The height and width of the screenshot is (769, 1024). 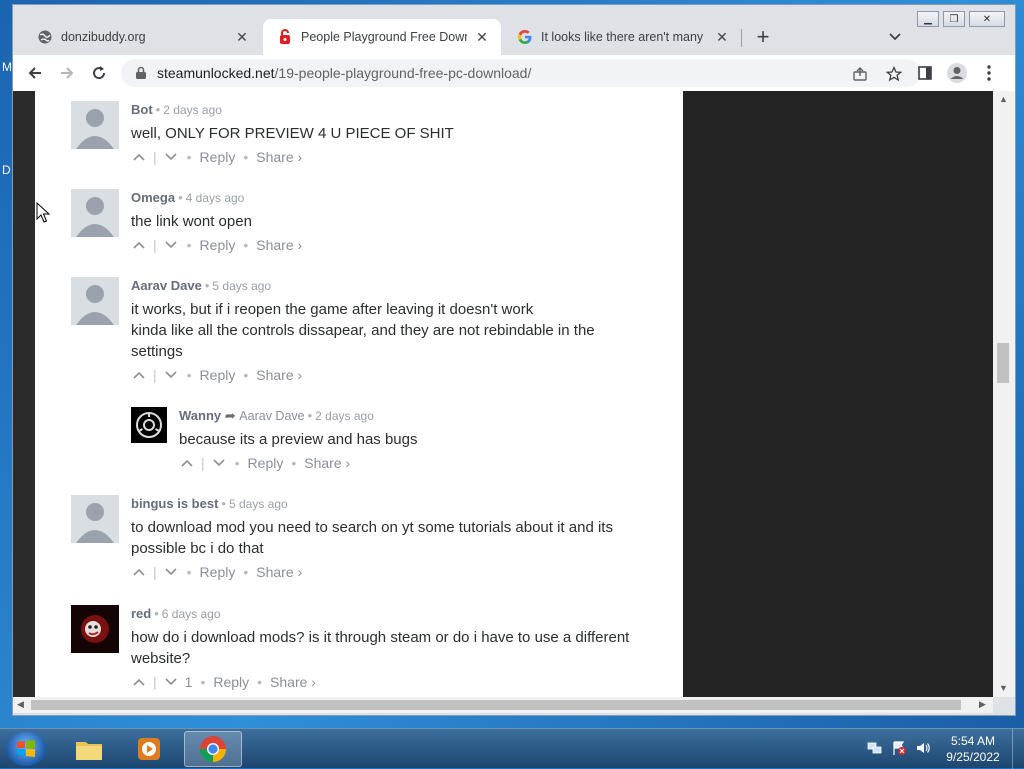 What do you see at coordinates (973, 749) in the screenshot?
I see `system-clock: 5:54 AM 9/25/2022` at bounding box center [973, 749].